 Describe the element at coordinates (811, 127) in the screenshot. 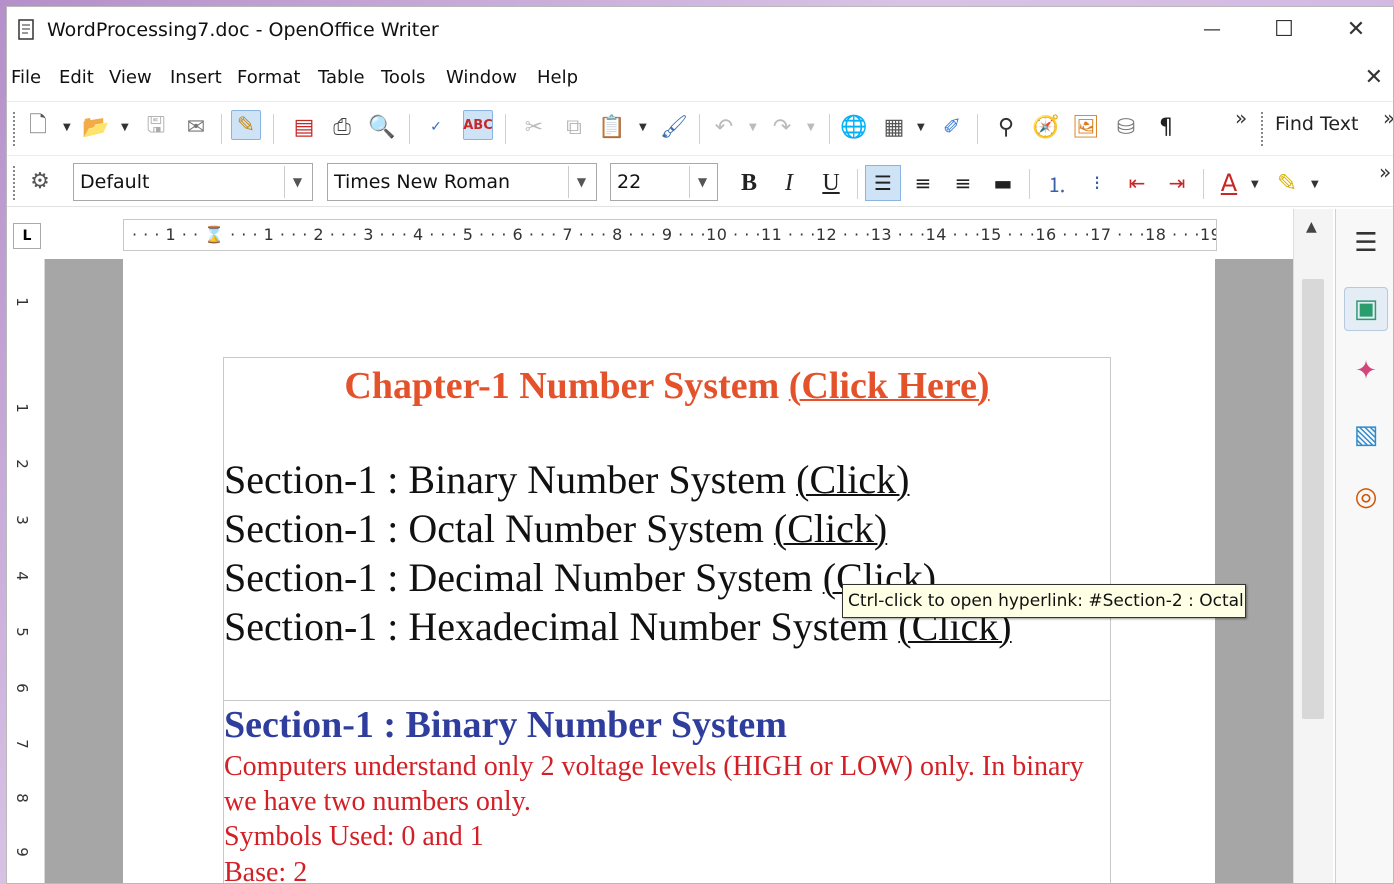

I see `redo-dropdown-icon: ▼` at that location.